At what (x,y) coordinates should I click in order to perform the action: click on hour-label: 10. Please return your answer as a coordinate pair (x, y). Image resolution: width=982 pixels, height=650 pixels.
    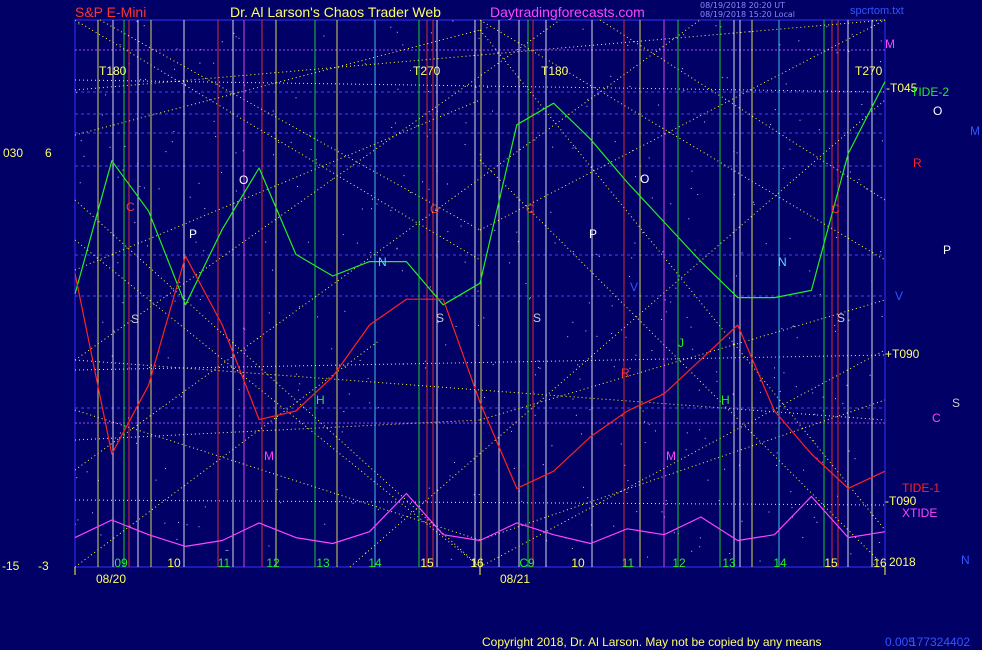
    Looking at the image, I should click on (174, 563).